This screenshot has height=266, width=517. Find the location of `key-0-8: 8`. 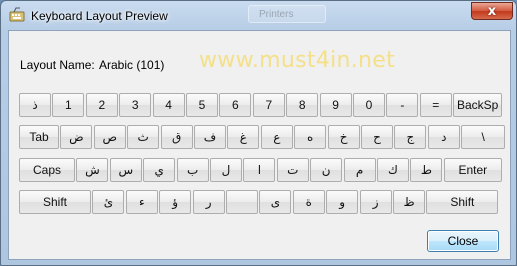

key-0-8: 8 is located at coordinates (302, 105).